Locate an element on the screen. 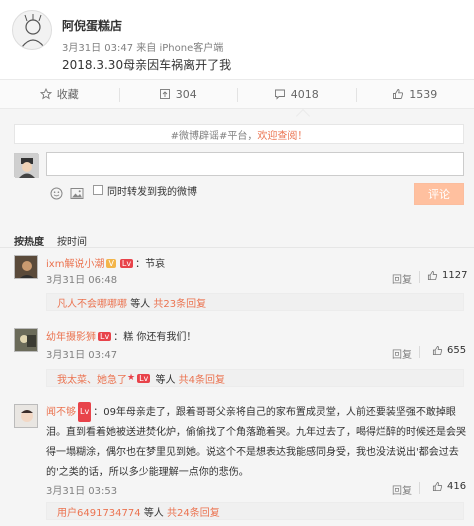  sub-reply-user: 用户6491734774 is located at coordinates (99, 511).